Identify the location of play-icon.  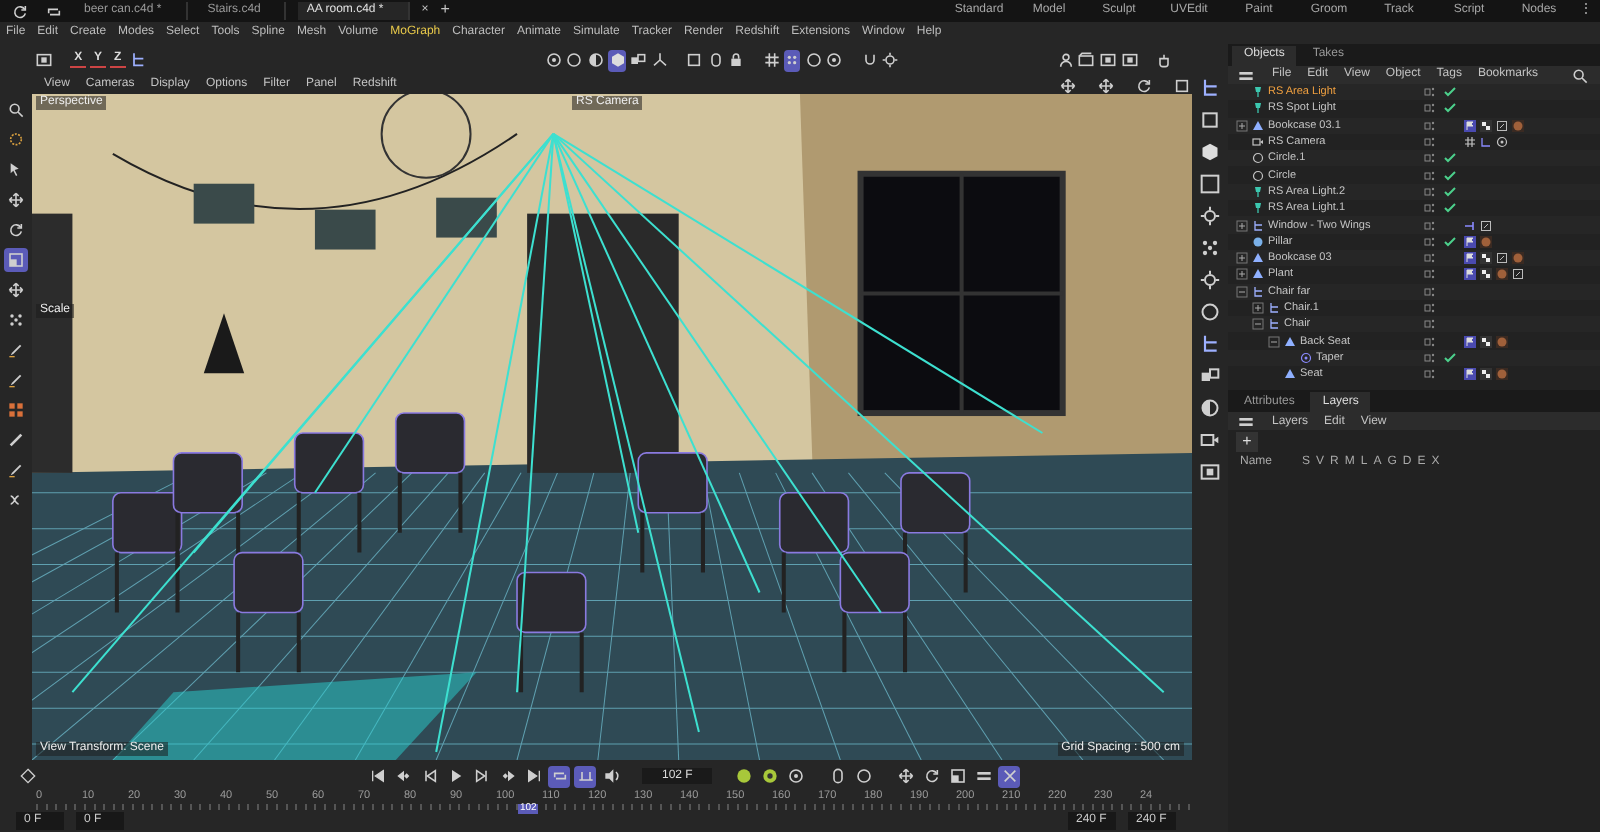
(455, 776).